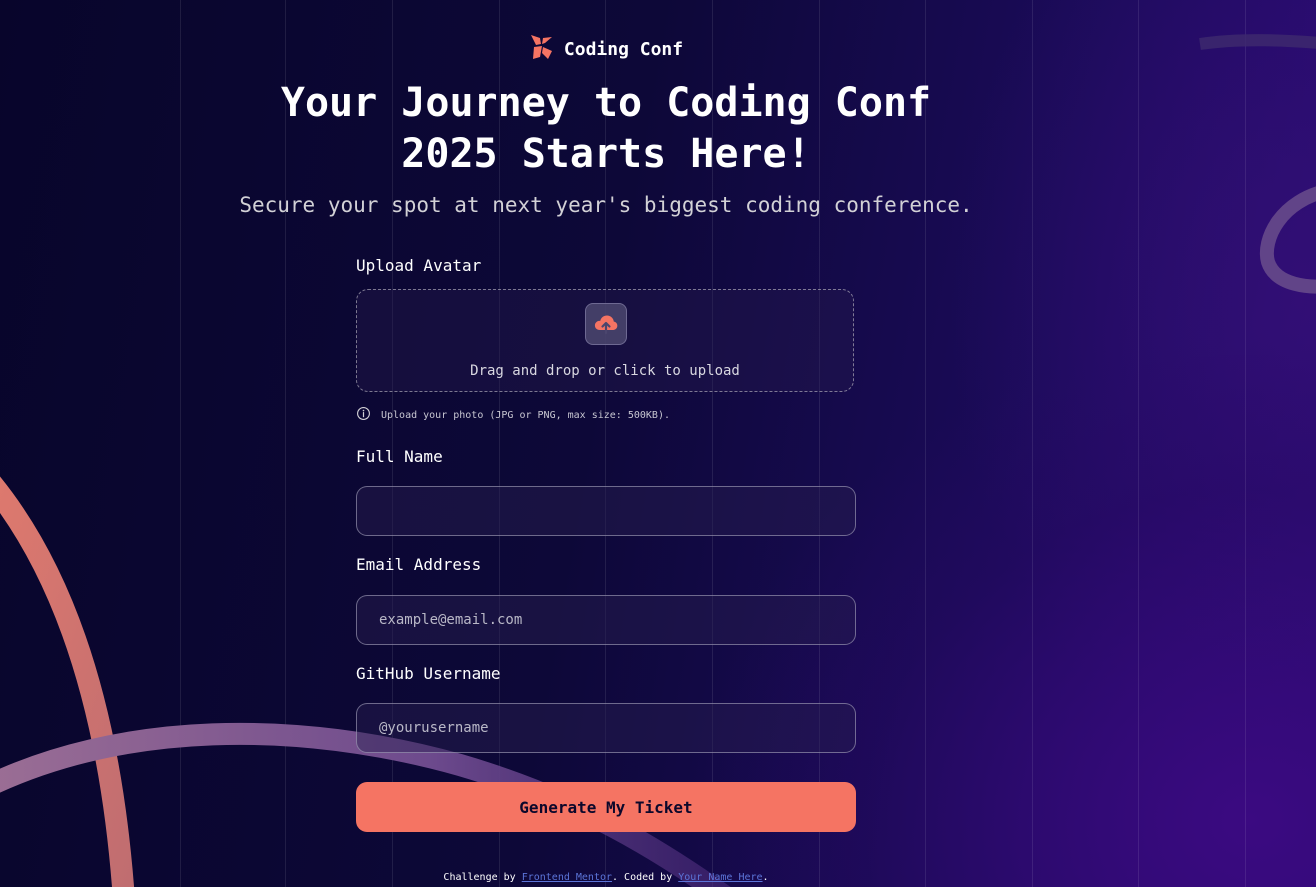 Image resolution: width=1316 pixels, height=887 pixels. I want to click on brand-header: Coding Conf, so click(606, 49).